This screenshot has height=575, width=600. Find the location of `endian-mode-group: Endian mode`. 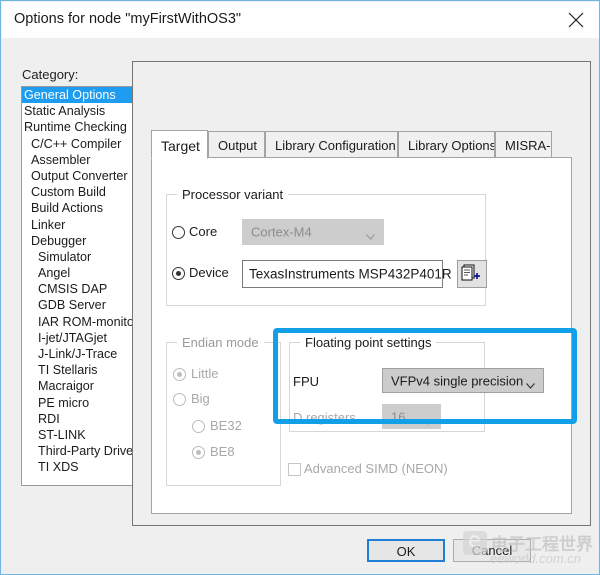

endian-mode-group: Endian mode is located at coordinates (223, 410).